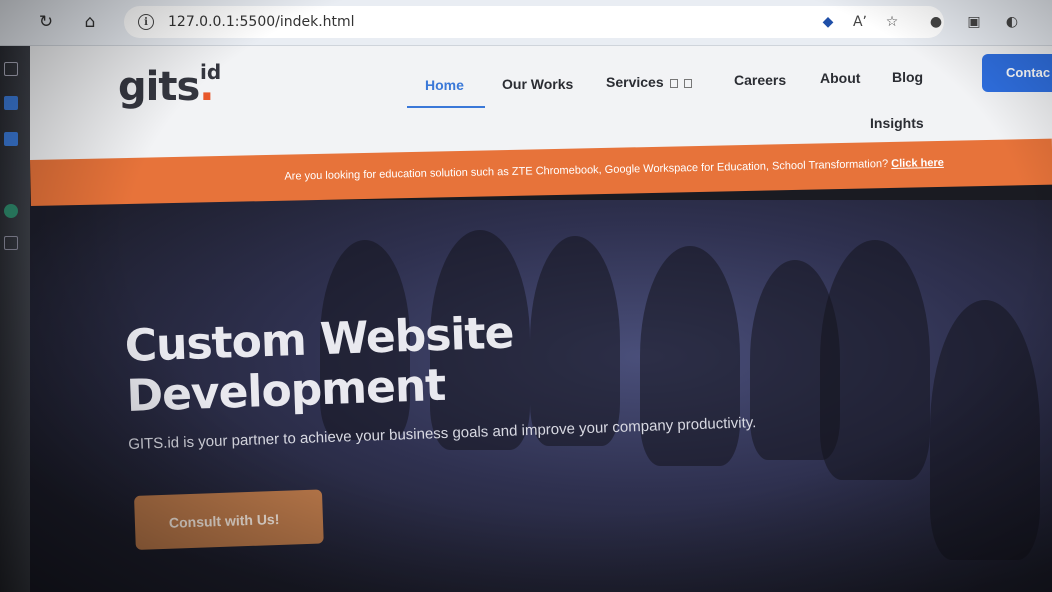  I want to click on nav-active-underline, so click(446, 107).